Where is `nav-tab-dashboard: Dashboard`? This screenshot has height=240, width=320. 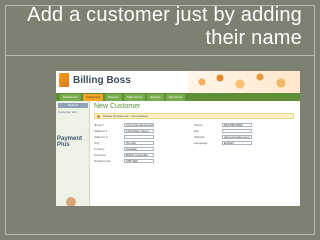
nav-tab-dashboard: Dashboard is located at coordinates (70, 97).